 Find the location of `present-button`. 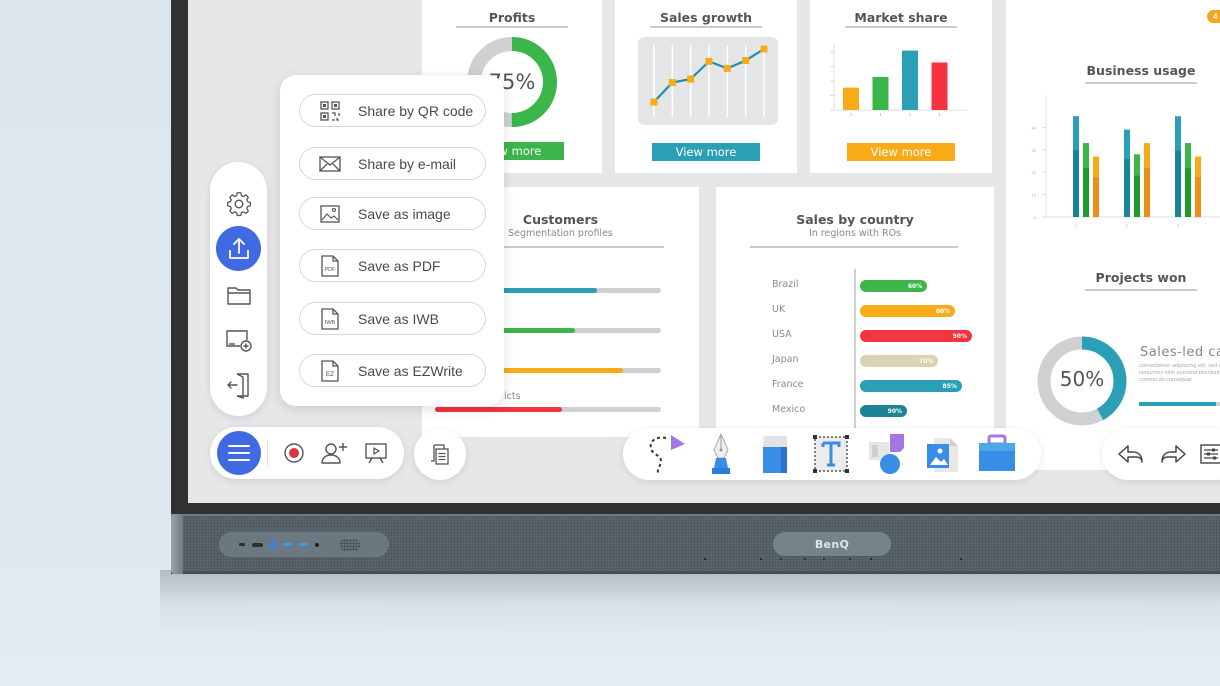

present-button is located at coordinates (376, 453).